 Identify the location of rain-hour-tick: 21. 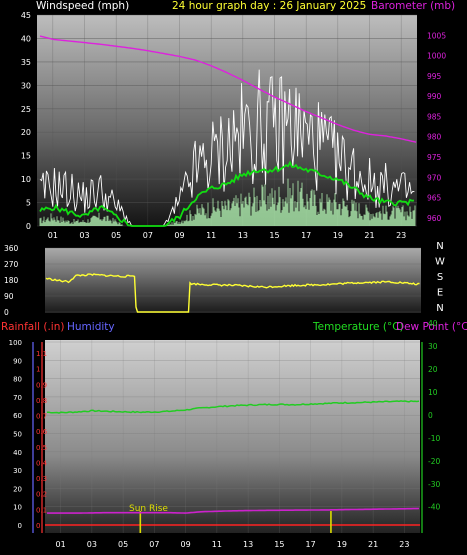
(373, 544).